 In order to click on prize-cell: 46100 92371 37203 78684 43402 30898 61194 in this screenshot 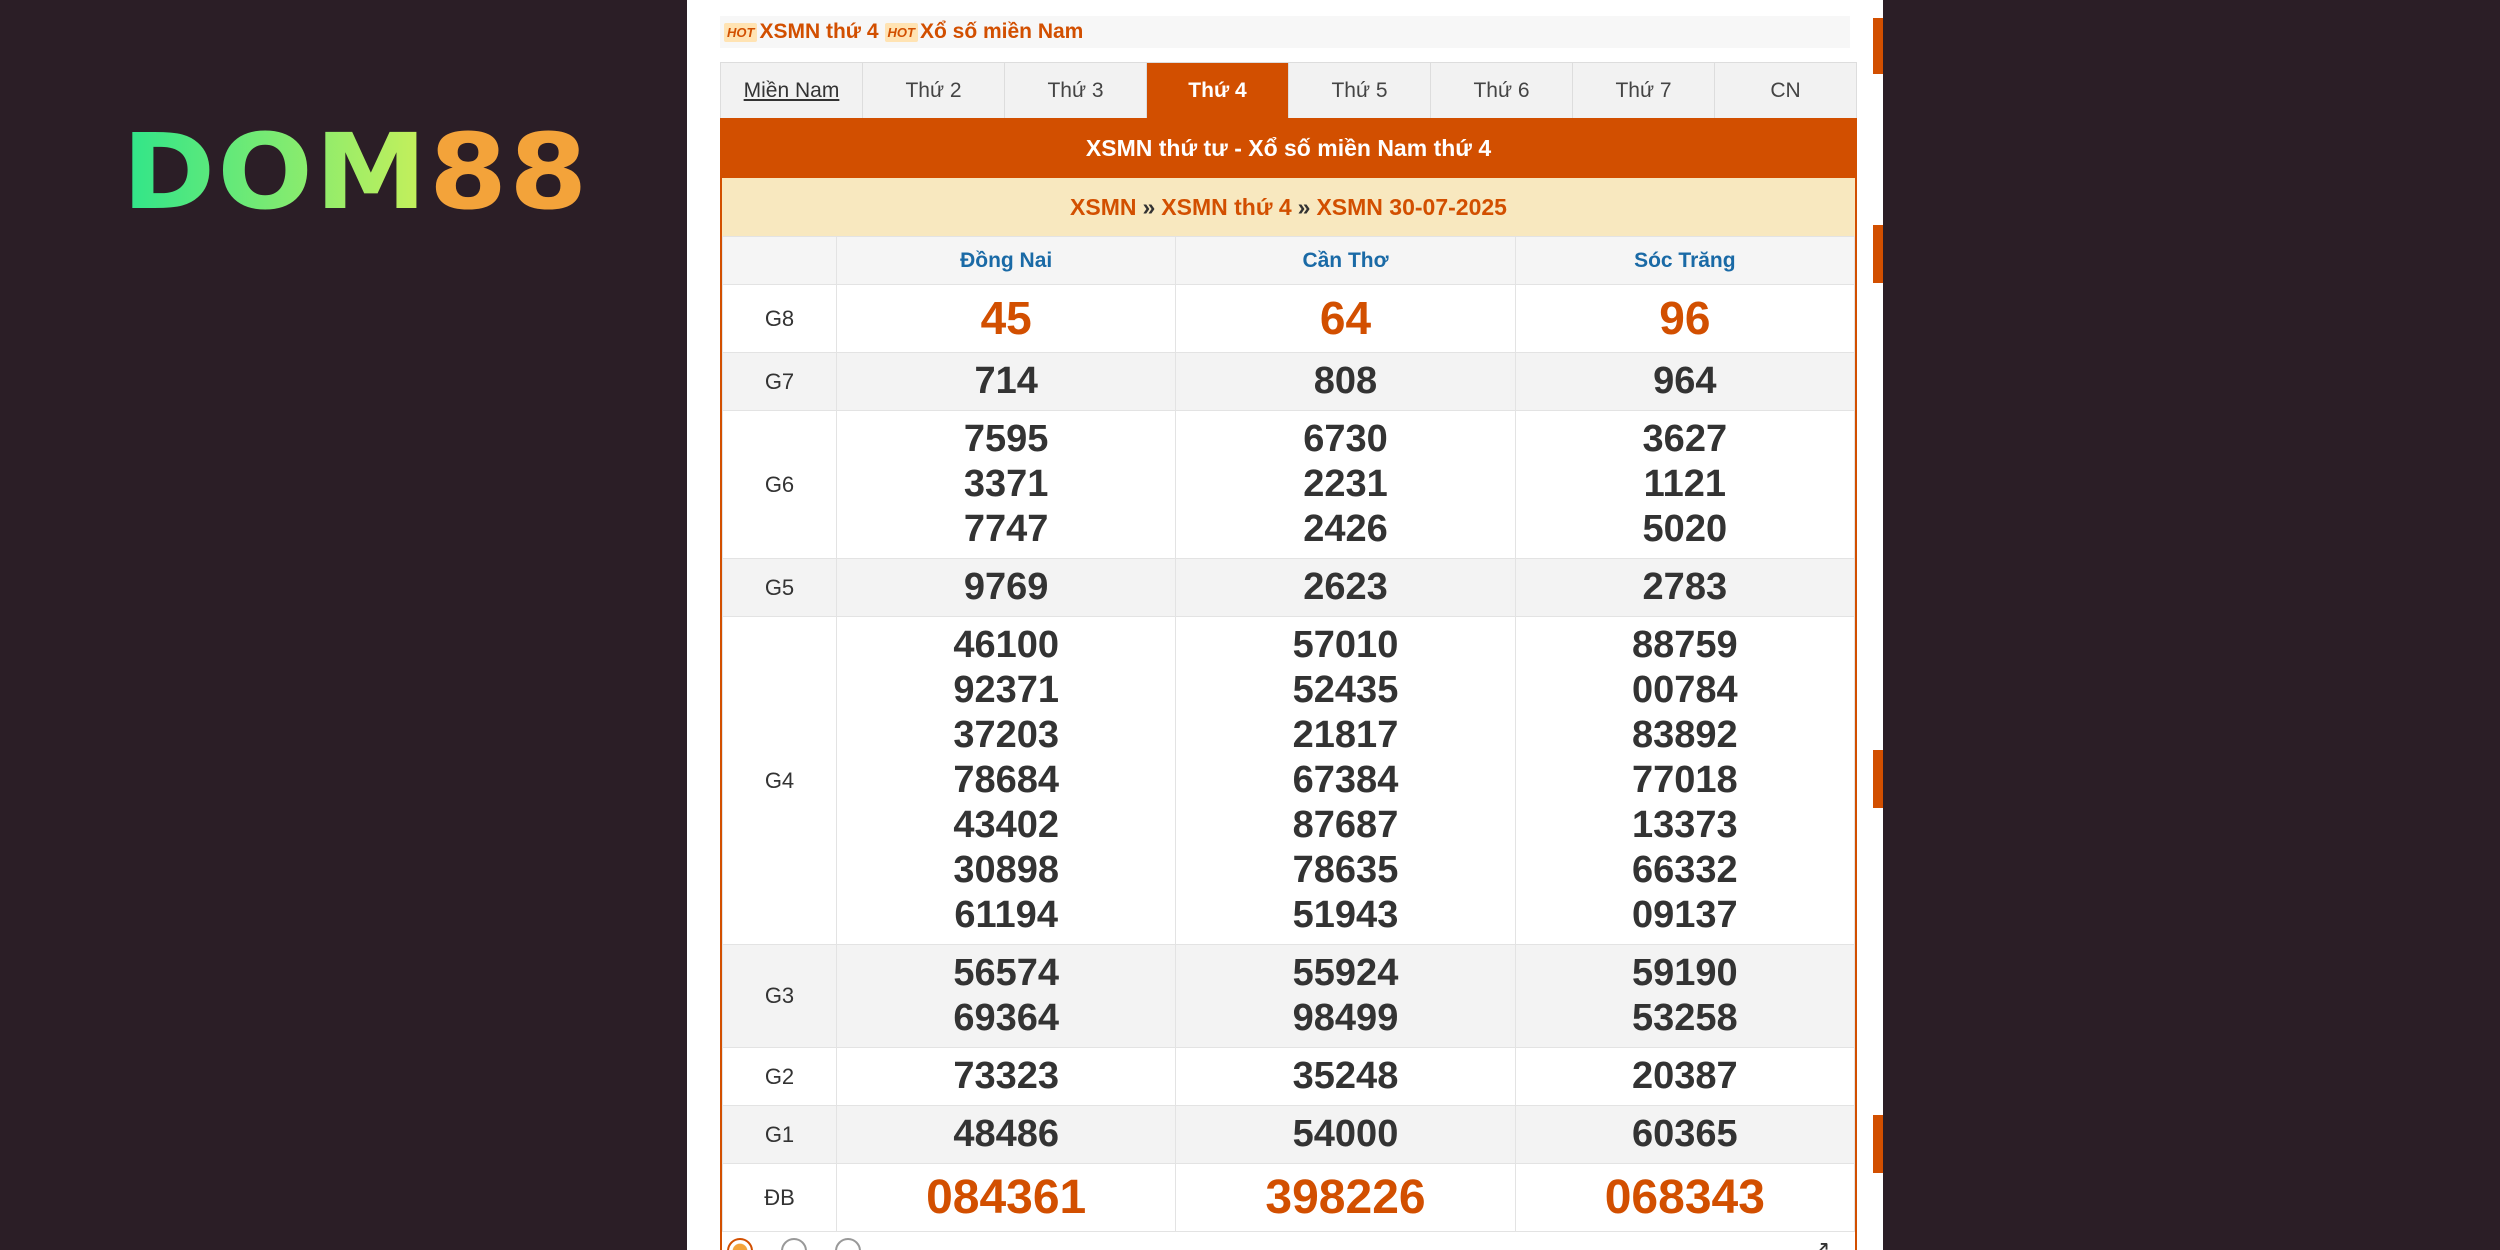, I will do `click(1006, 780)`.